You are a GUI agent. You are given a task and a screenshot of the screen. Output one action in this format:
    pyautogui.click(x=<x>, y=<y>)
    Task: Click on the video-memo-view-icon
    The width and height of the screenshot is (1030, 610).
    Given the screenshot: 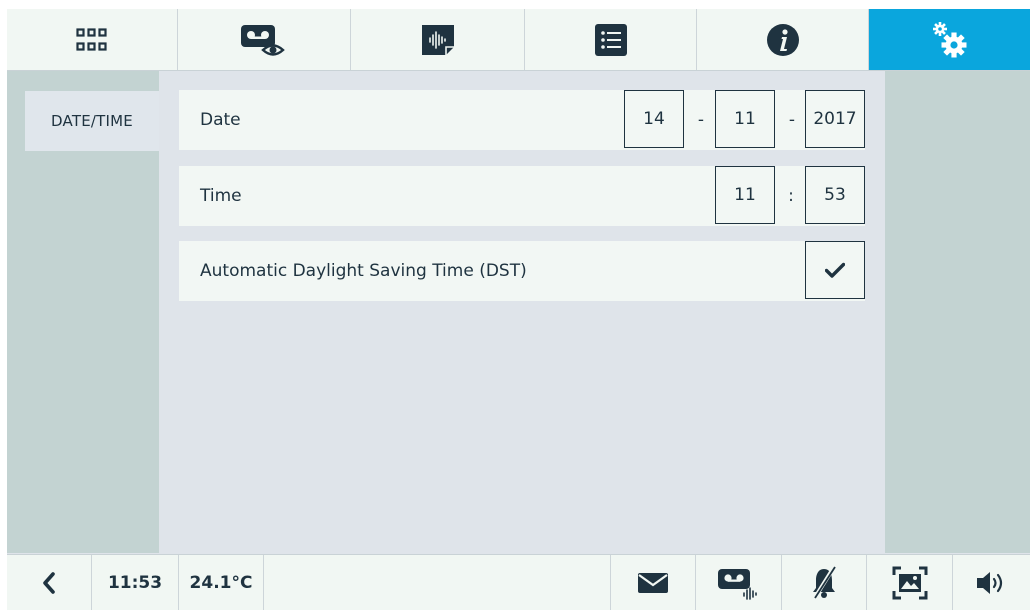 What is the action you would take?
    pyautogui.click(x=263, y=40)
    